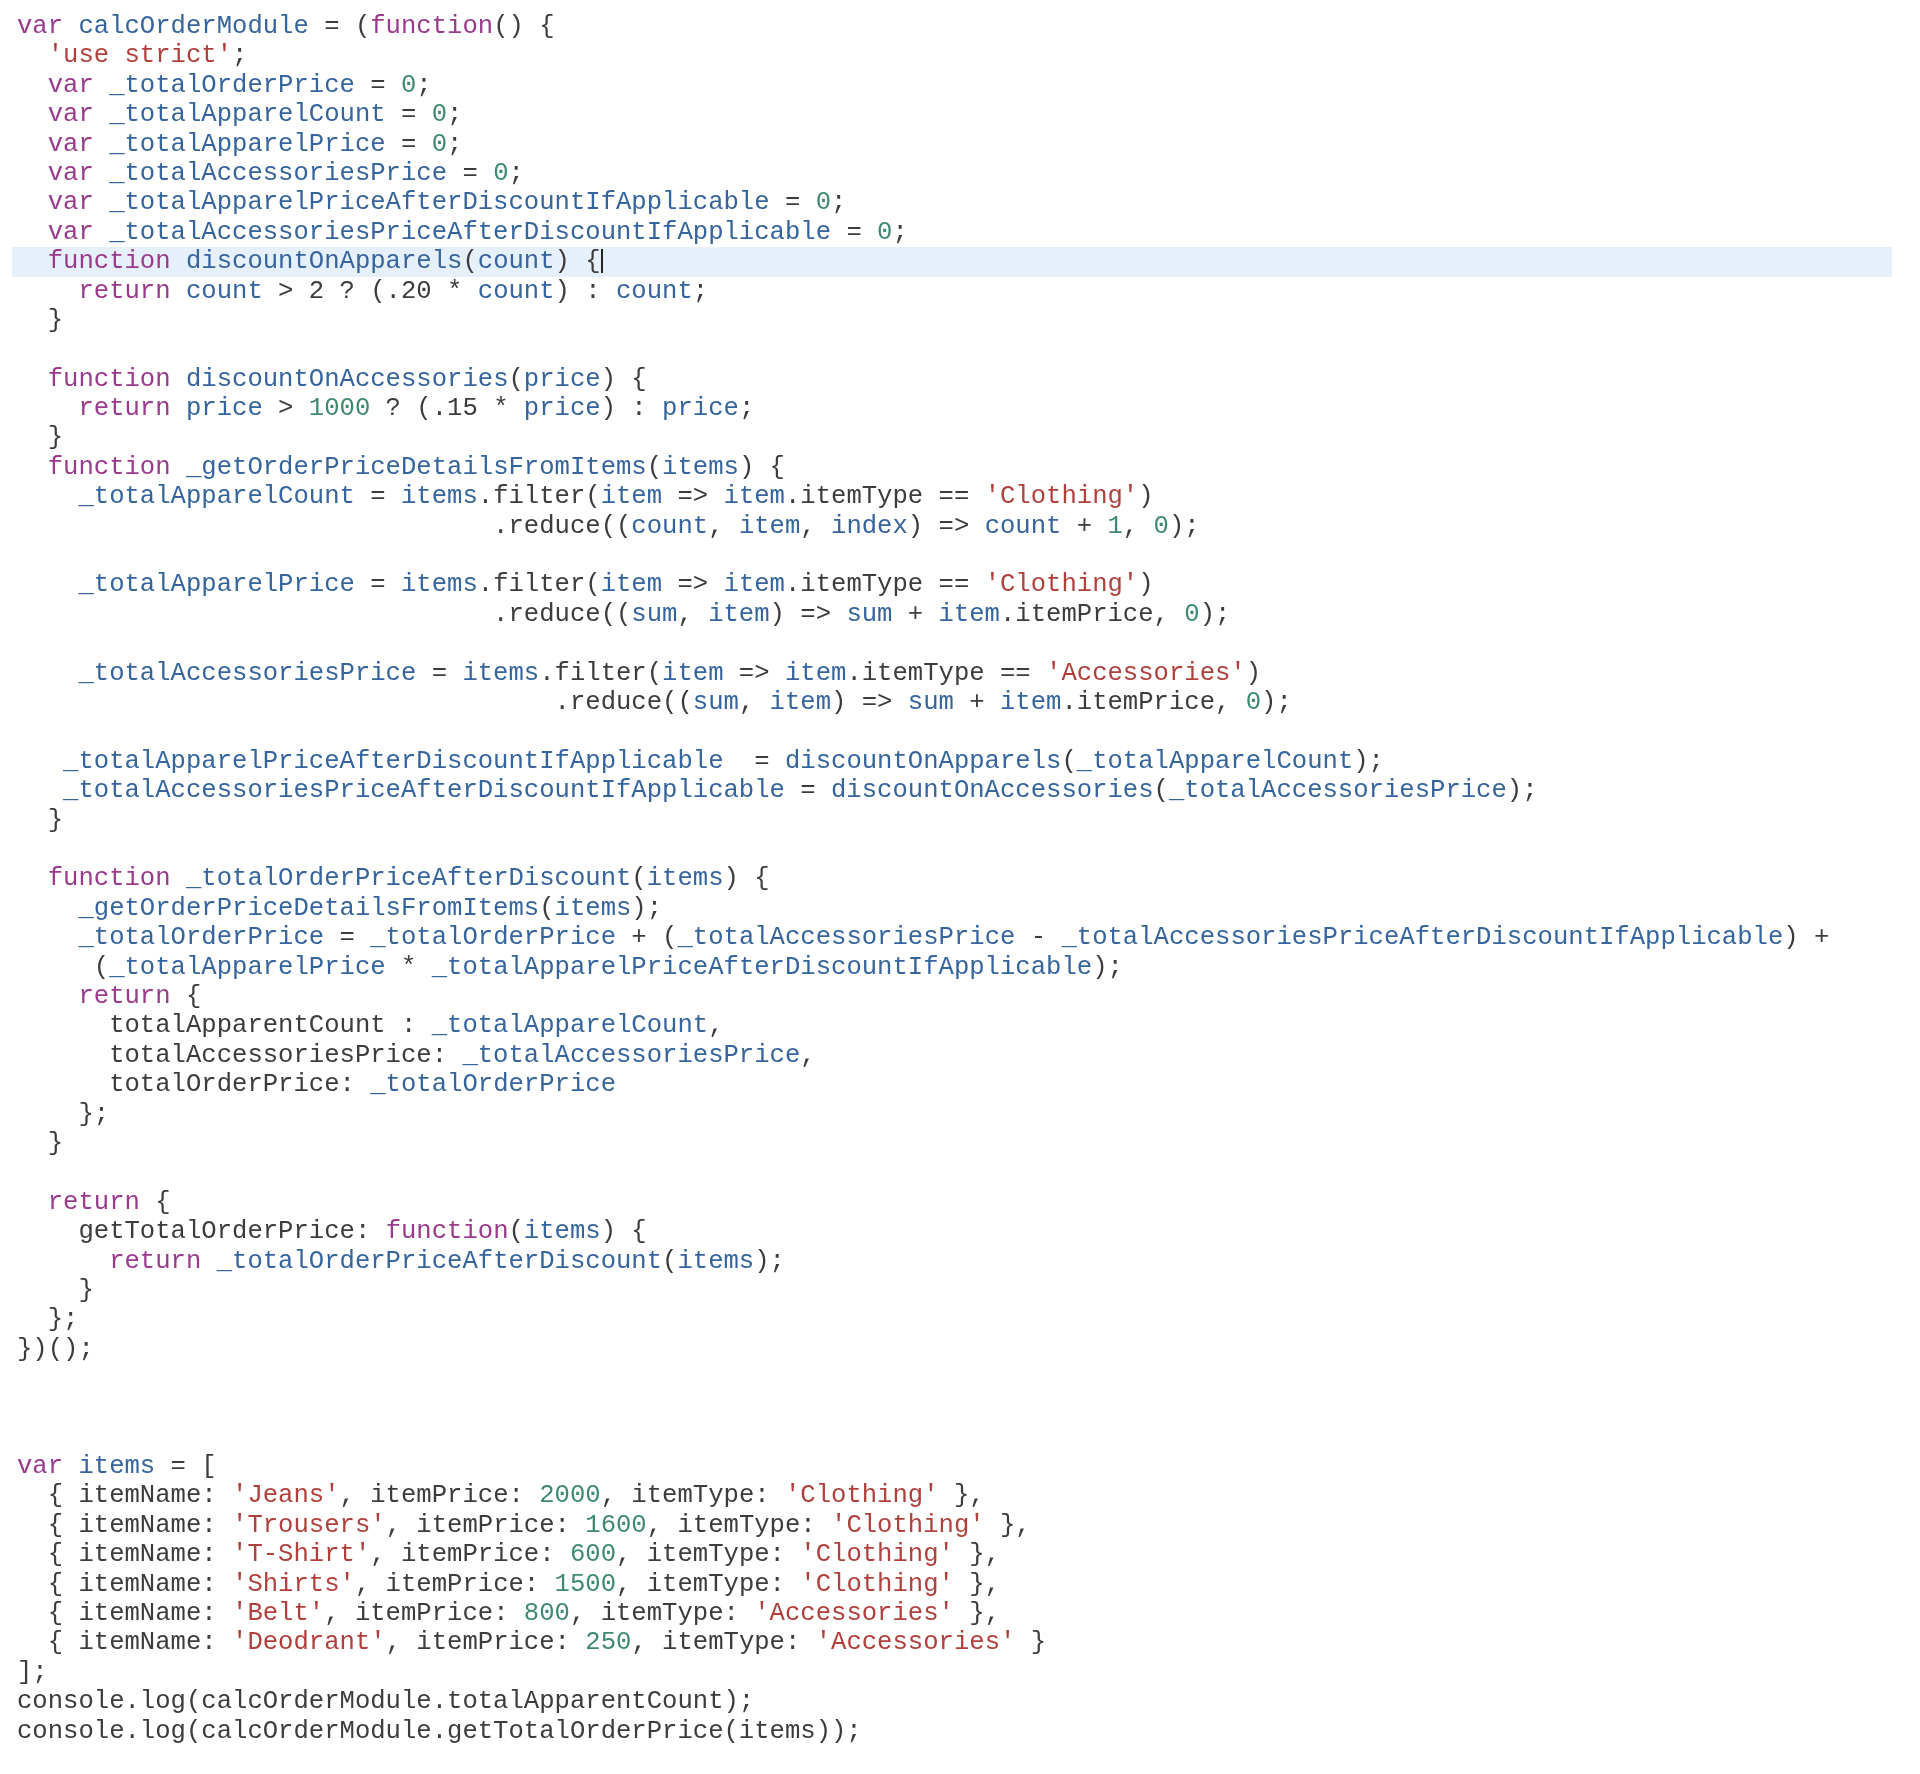 Image resolution: width=1920 pixels, height=1774 pixels. Describe the element at coordinates (601, 261) in the screenshot. I see `text-cursor` at that location.